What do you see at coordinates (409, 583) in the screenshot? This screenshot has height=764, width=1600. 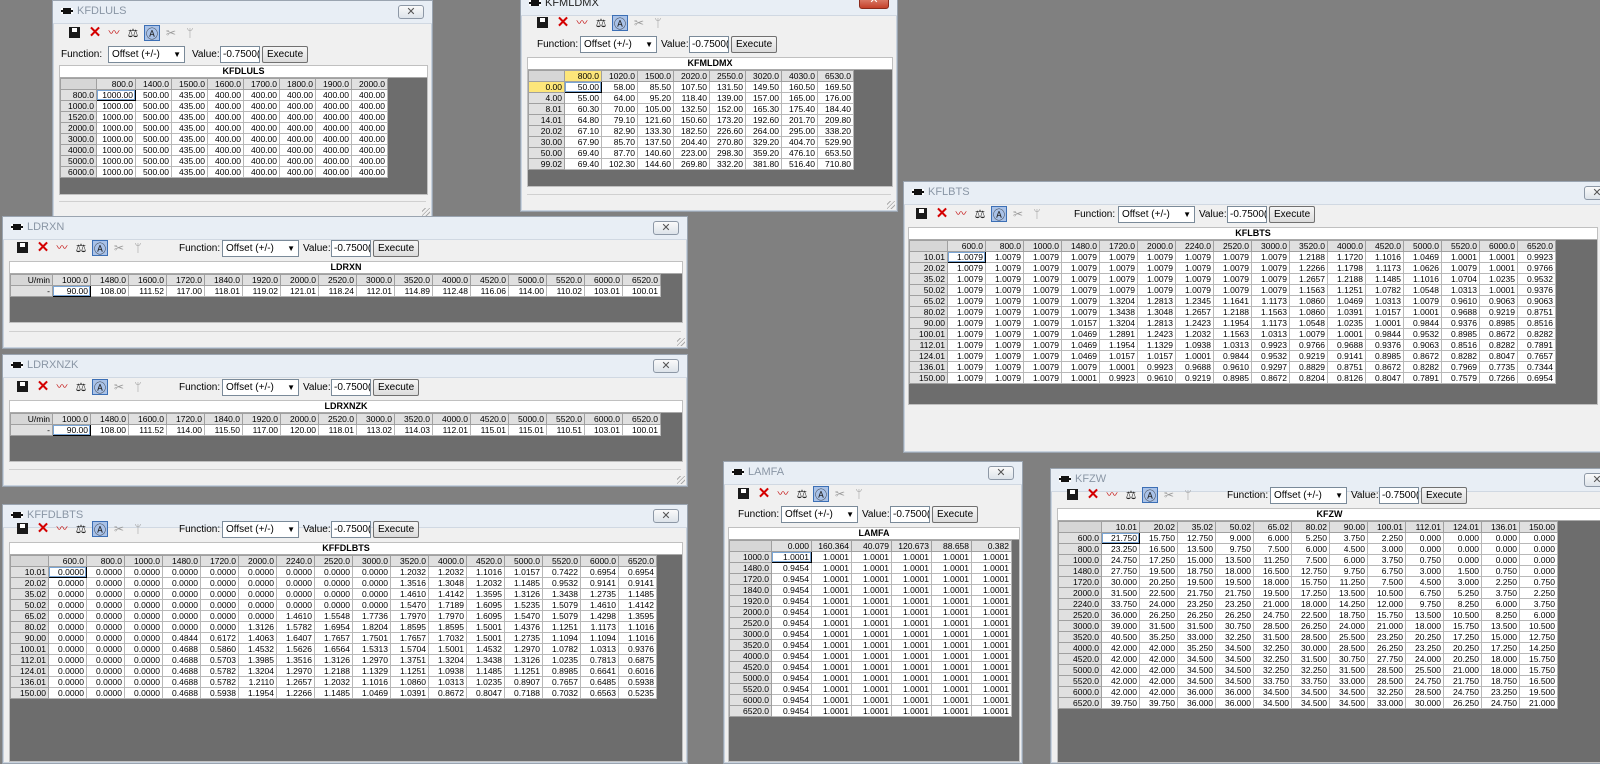 I see `map-cell: 1.3516` at bounding box center [409, 583].